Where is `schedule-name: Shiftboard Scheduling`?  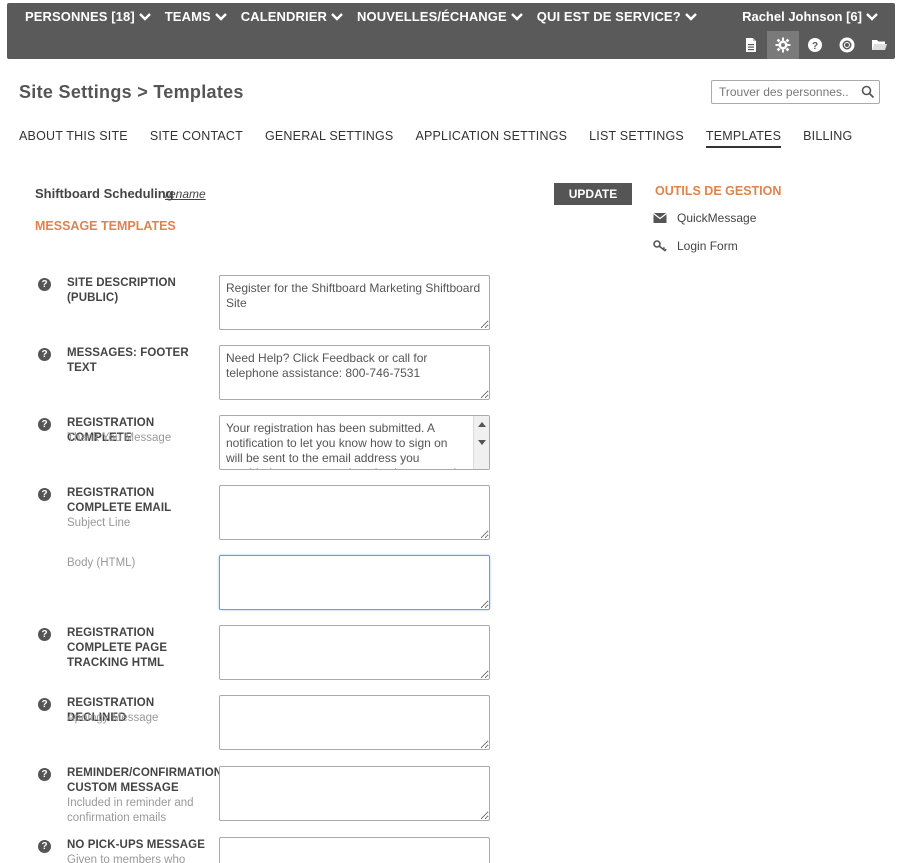 schedule-name: Shiftboard Scheduling is located at coordinates (104, 193).